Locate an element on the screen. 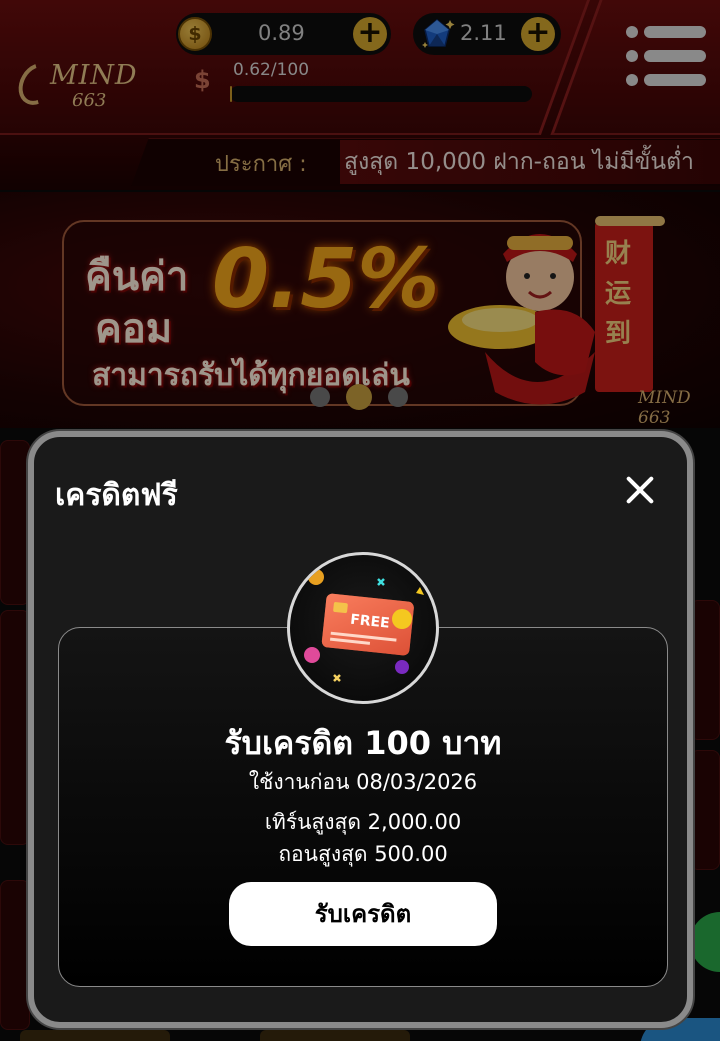 Image resolution: width=720 pixels, height=1041 pixels. reward-max-withdraw: ถอนสูงสุด 500.00 is located at coordinates (363, 854).